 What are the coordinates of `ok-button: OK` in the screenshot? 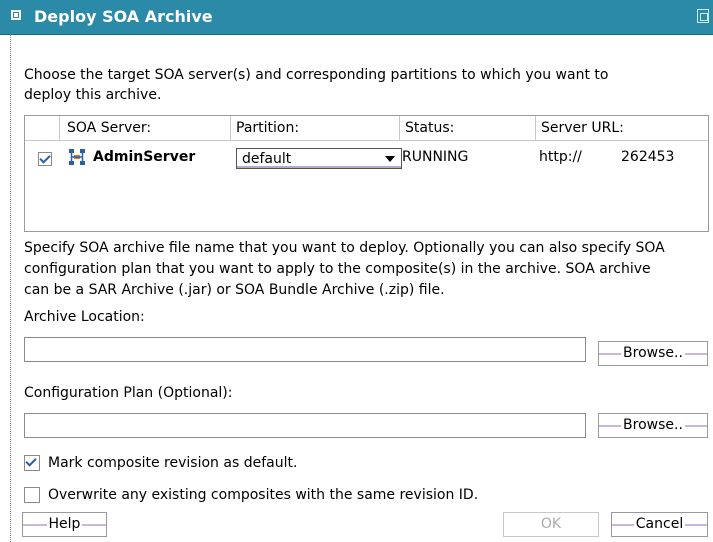 It's located at (551, 524).